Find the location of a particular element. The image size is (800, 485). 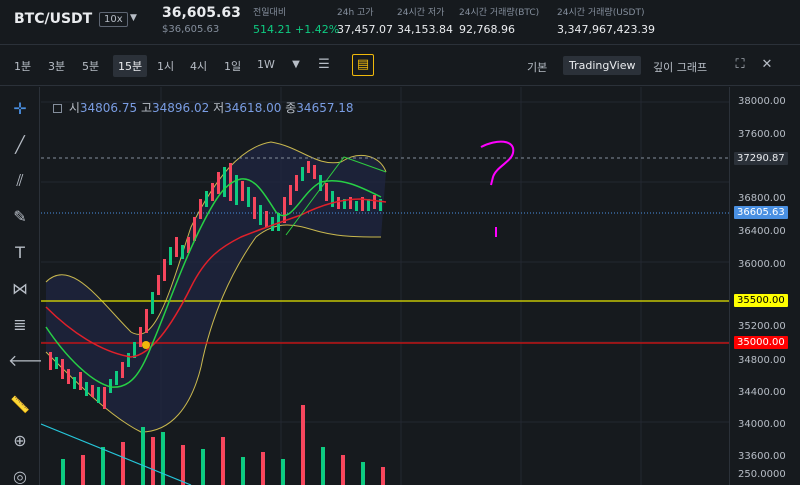

tick-label: 36400.00 is located at coordinates (762, 231).